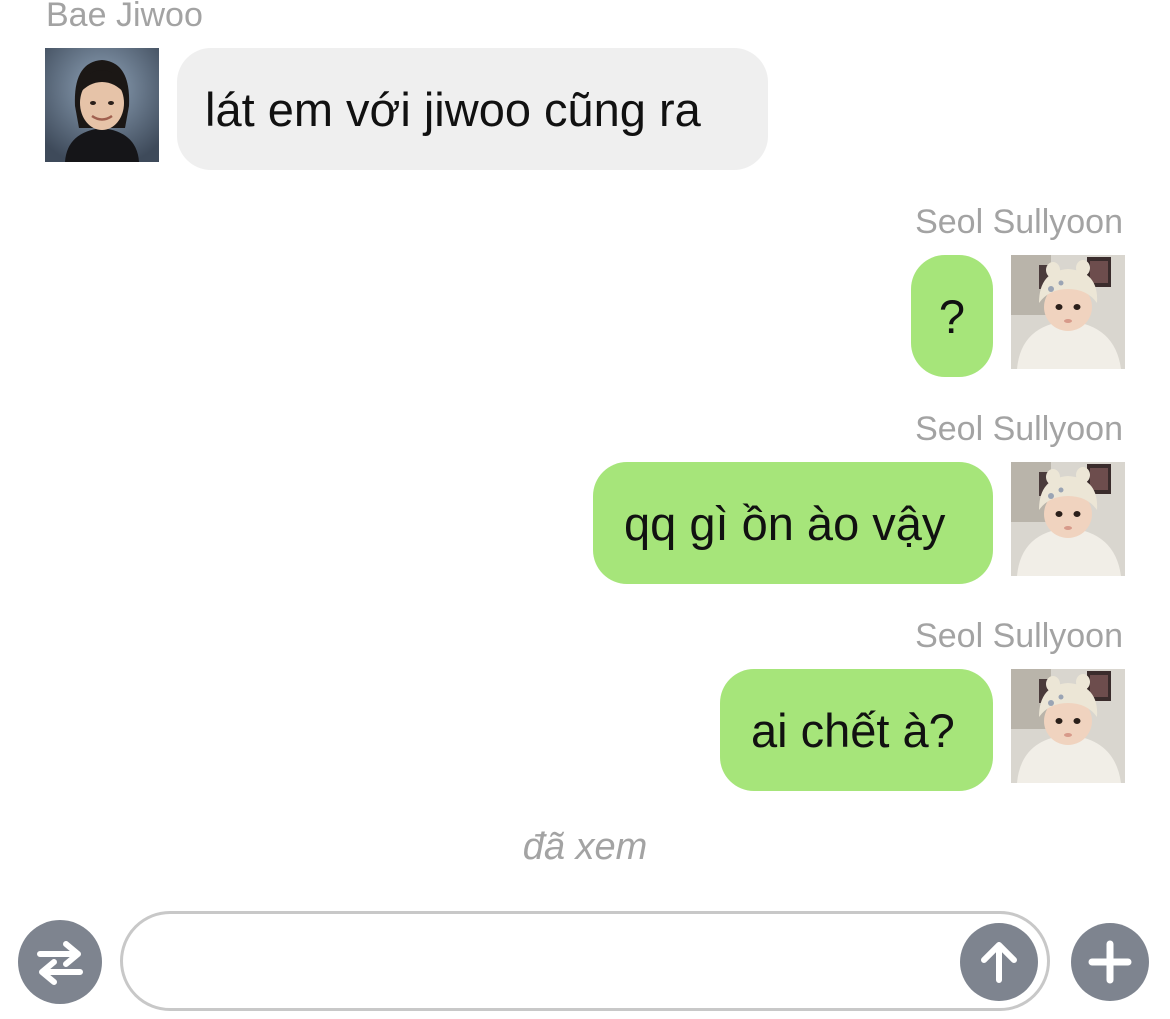 Image resolution: width=1170 pixels, height=1019 pixels. What do you see at coordinates (124, 17) in the screenshot?
I see `sender-name: Bae Jiwoo` at bounding box center [124, 17].